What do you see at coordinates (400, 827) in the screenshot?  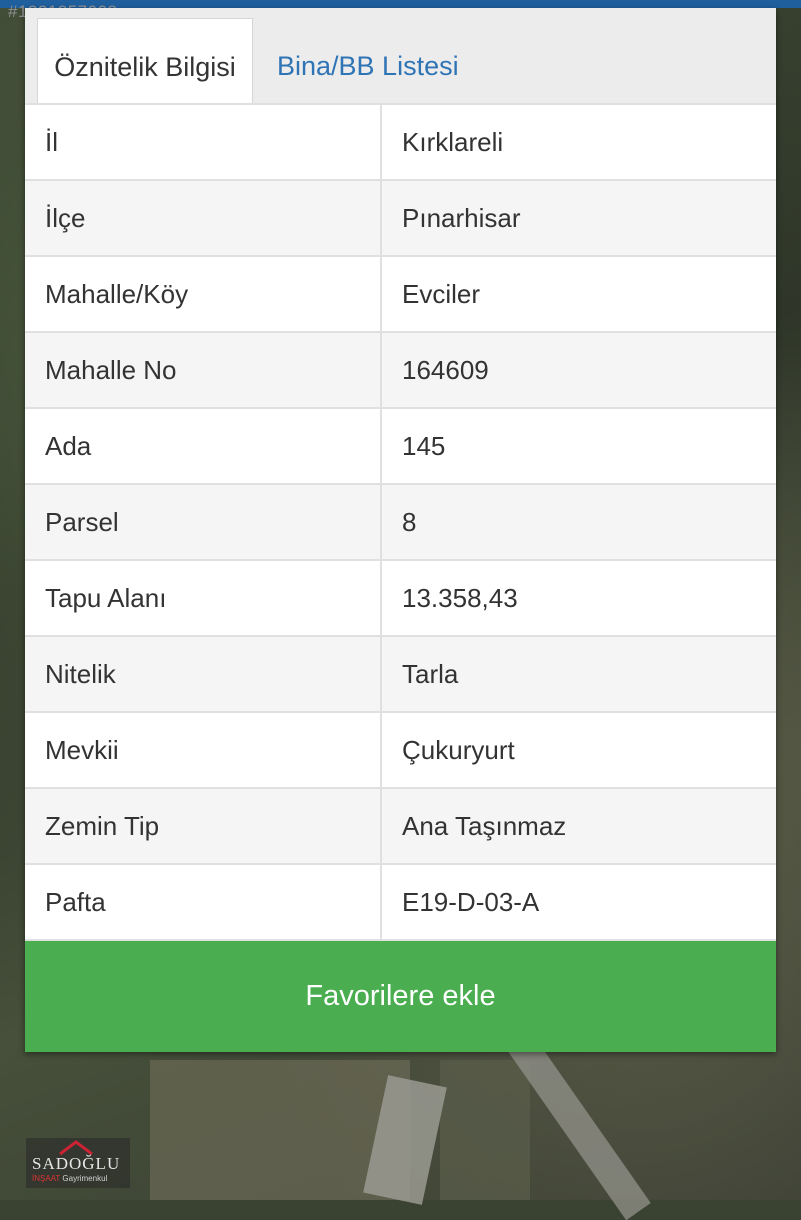 I see `table-row: Zemin Tip Ana Taşınmaz` at bounding box center [400, 827].